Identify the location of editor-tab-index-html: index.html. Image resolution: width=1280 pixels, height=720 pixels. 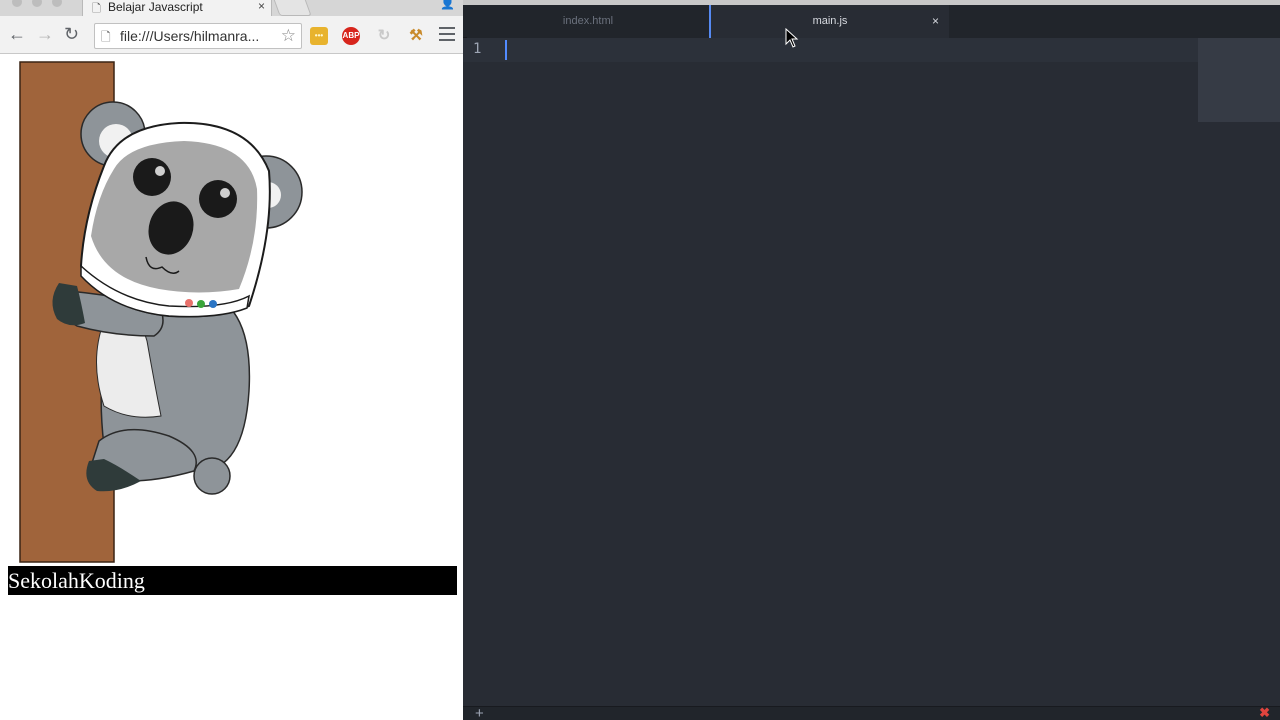
(588, 21).